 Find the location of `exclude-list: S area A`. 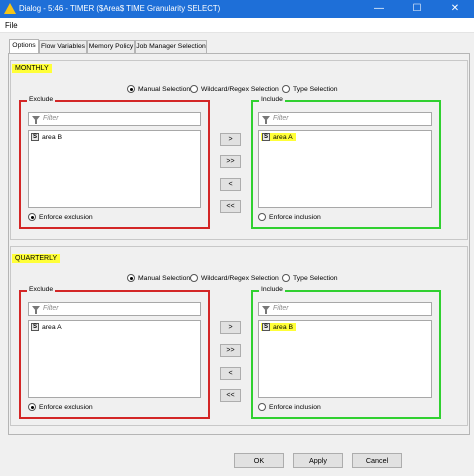

exclude-list: S area A is located at coordinates (114, 359).